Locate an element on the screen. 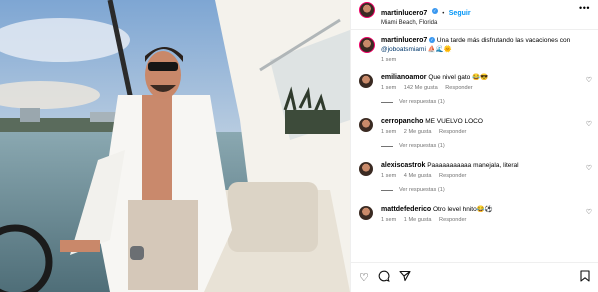 This screenshot has width=598, height=292. author-username: martinlucero7 is located at coordinates (404, 13).